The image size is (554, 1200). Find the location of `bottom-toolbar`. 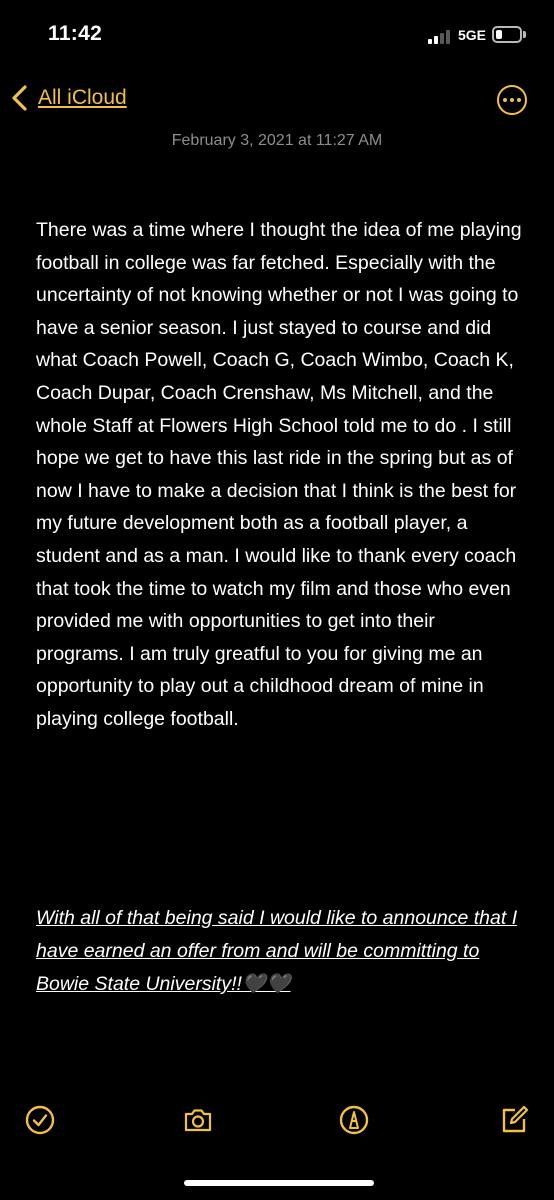

bottom-toolbar is located at coordinates (277, 1122).